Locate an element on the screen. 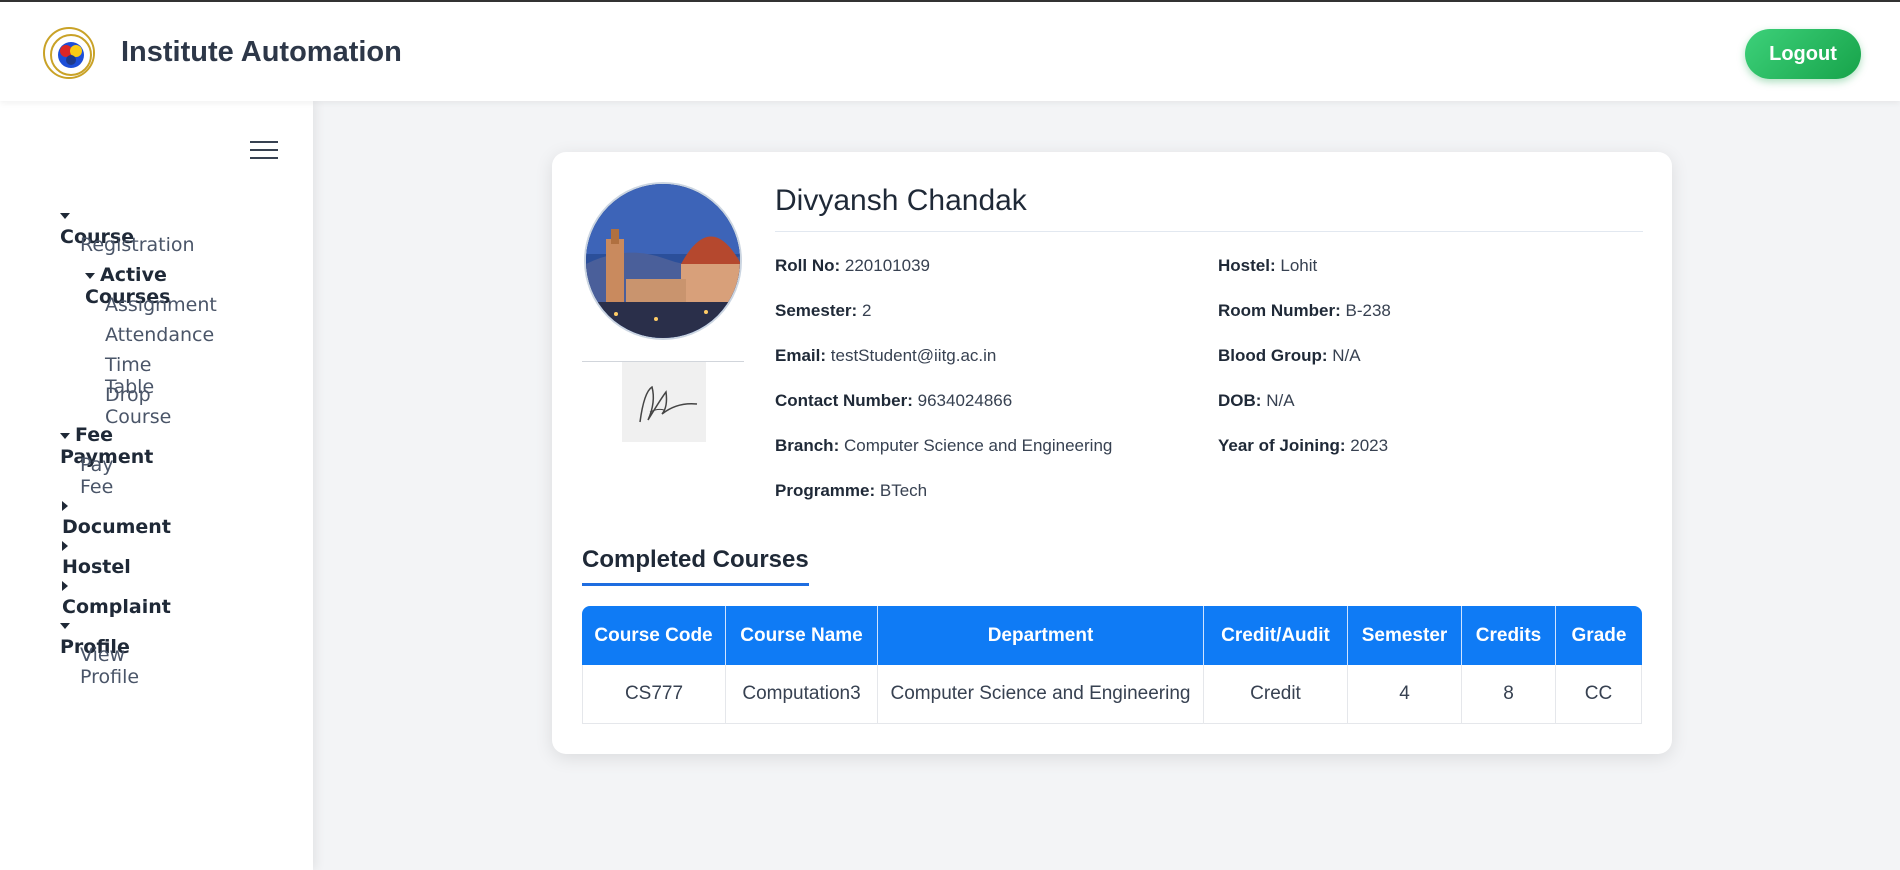  sidebar-item-registration: Registration is located at coordinates (137, 245).